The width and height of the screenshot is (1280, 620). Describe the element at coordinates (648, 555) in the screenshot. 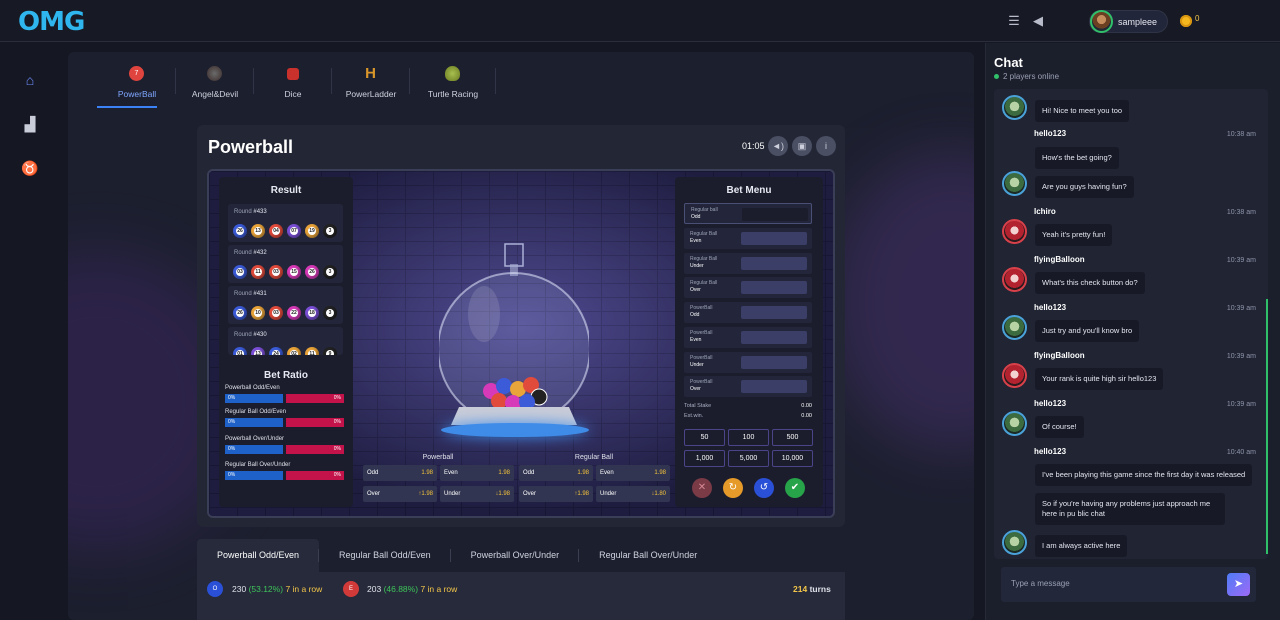

I see `tab-regular-over-under: Regular Ball Over/Under` at that location.